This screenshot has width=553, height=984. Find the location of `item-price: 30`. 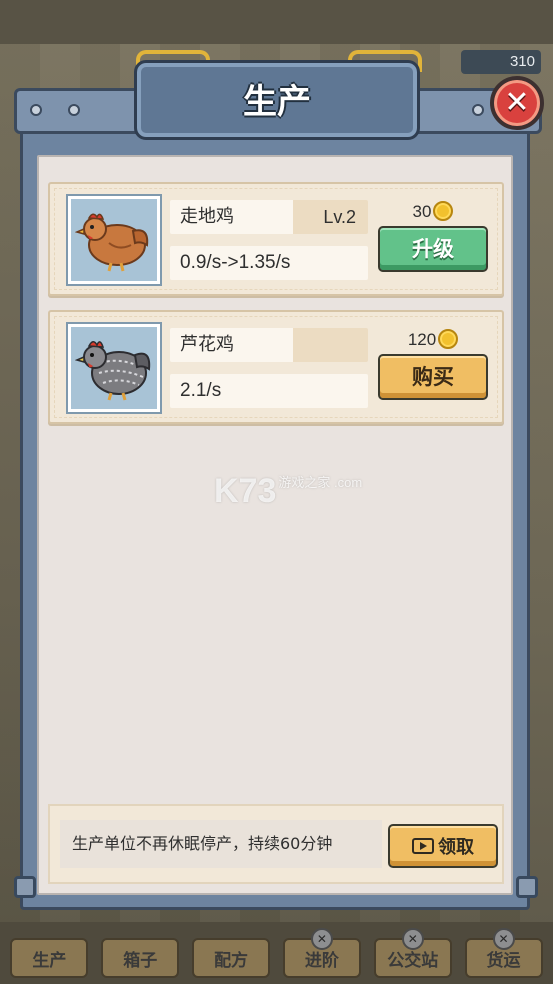

item-price: 30 is located at coordinates (433, 212).